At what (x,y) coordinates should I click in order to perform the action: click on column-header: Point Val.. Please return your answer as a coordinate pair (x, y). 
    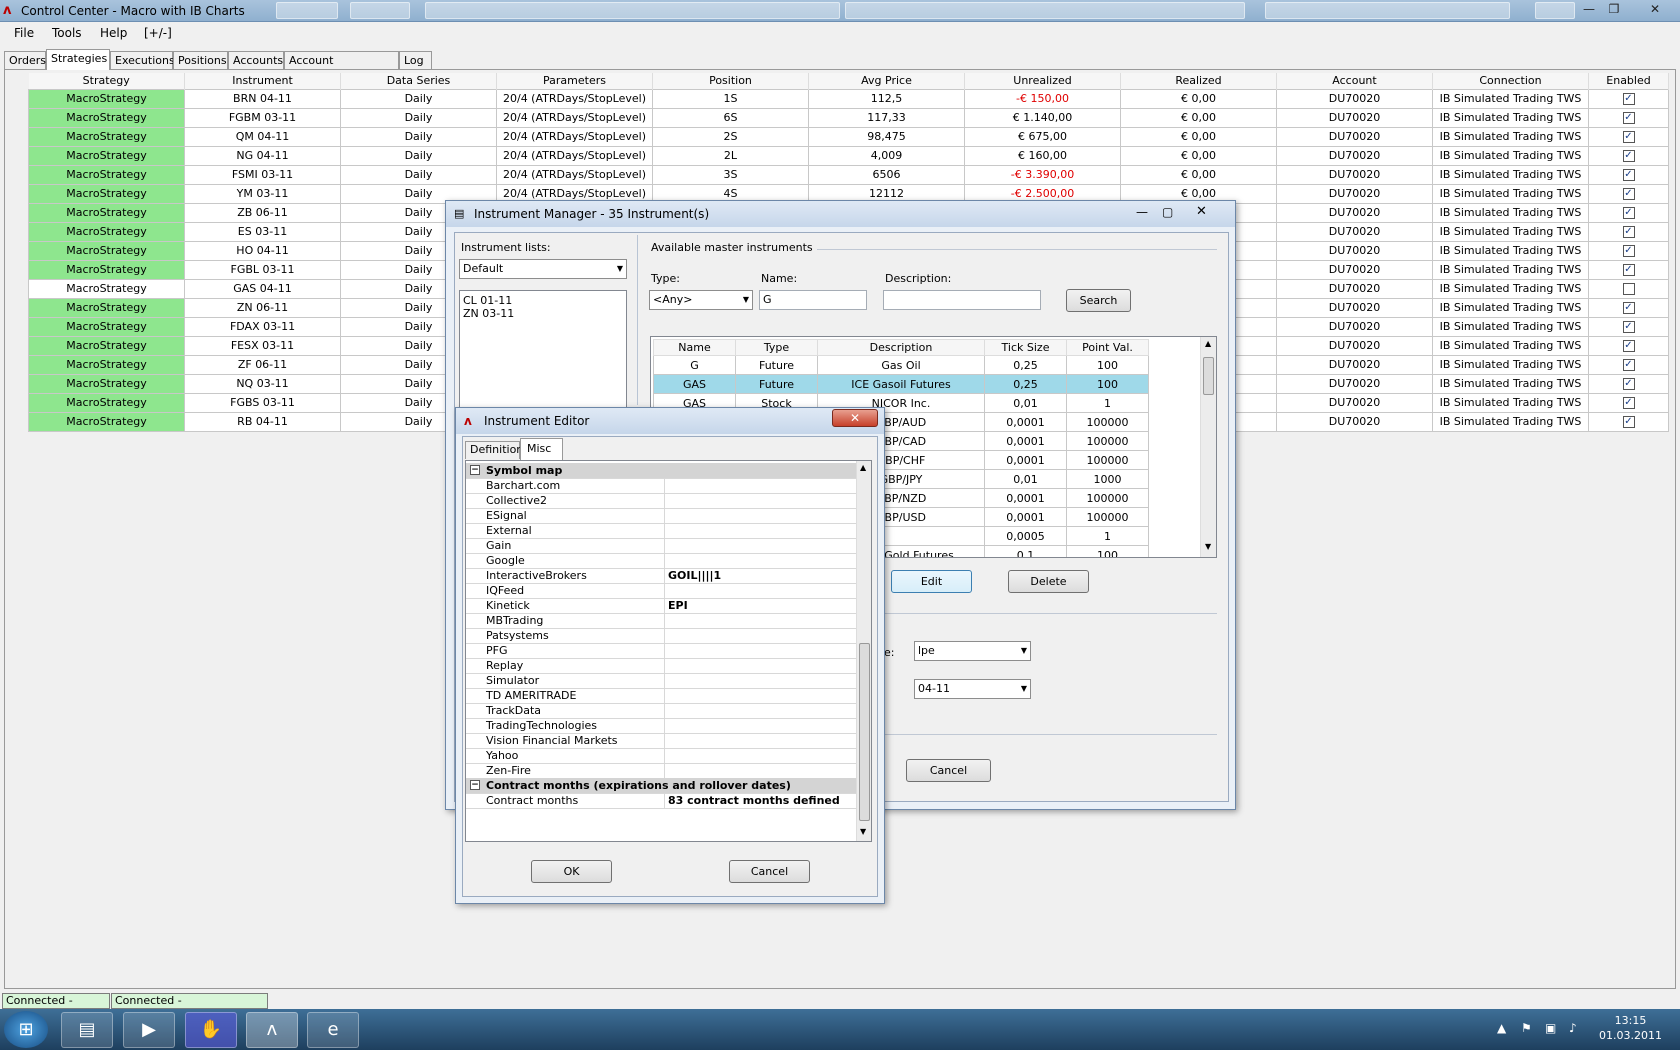
    Looking at the image, I should click on (1107, 347).